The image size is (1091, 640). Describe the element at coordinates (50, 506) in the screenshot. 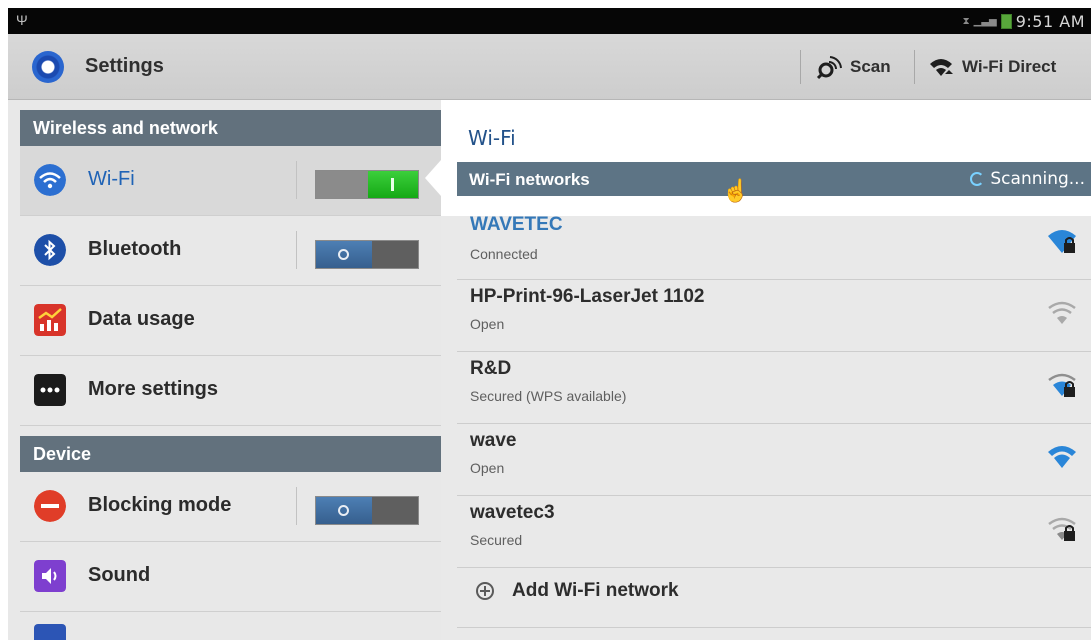

I see `blocking-mode-icon` at that location.